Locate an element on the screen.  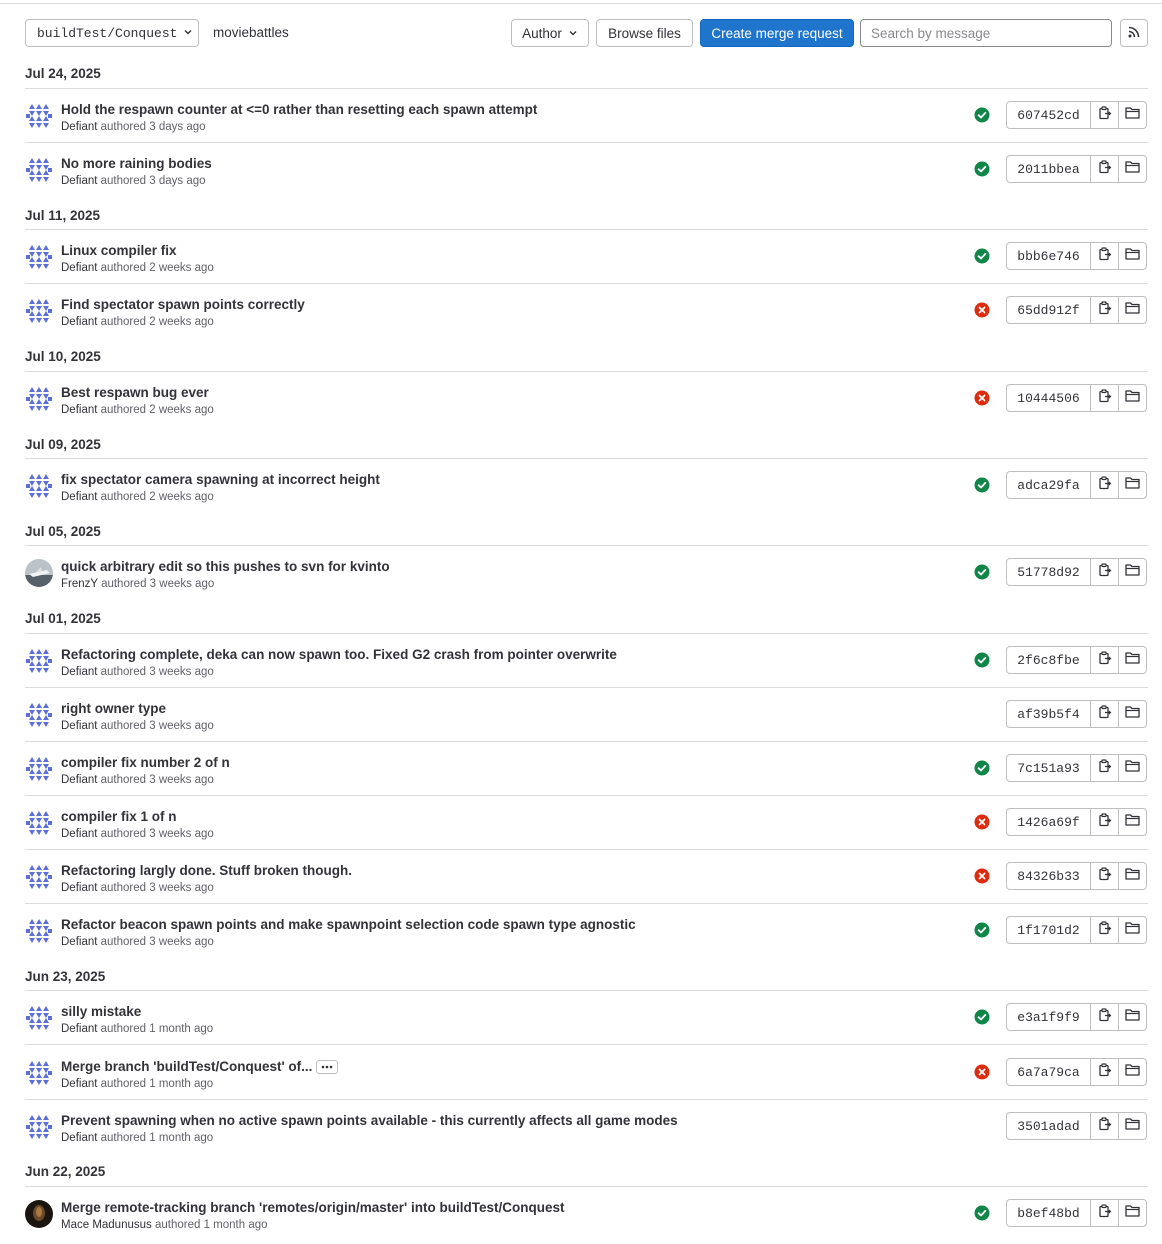
commit-sha-button: 7c151a93 is located at coordinates (1048, 768).